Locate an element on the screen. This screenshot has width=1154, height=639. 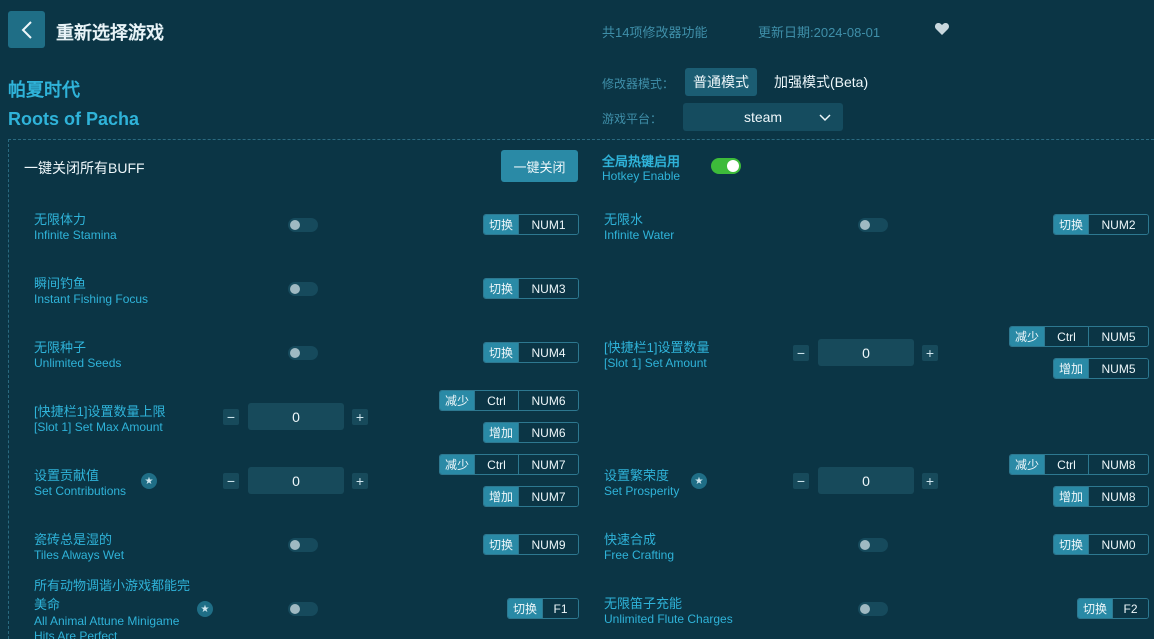
animal-attune-toggle is located at coordinates (303, 609).